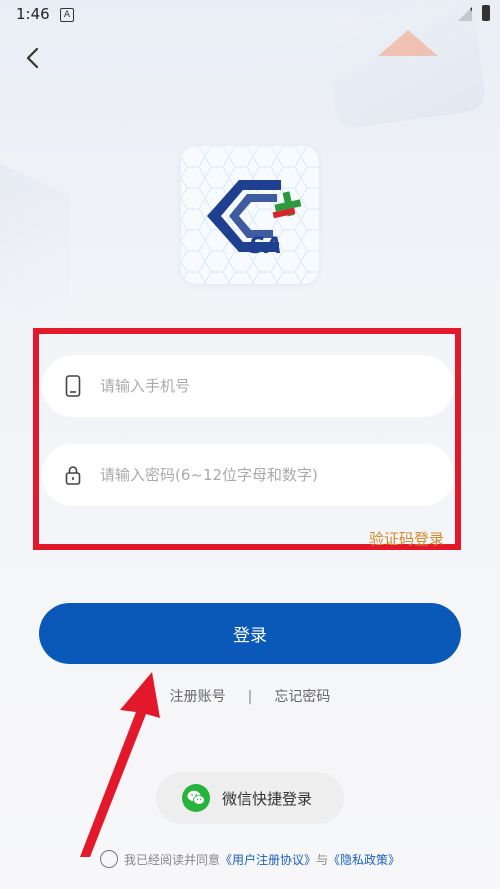 The height and width of the screenshot is (889, 500). I want to click on annotation-arrow, so click(120, 764).